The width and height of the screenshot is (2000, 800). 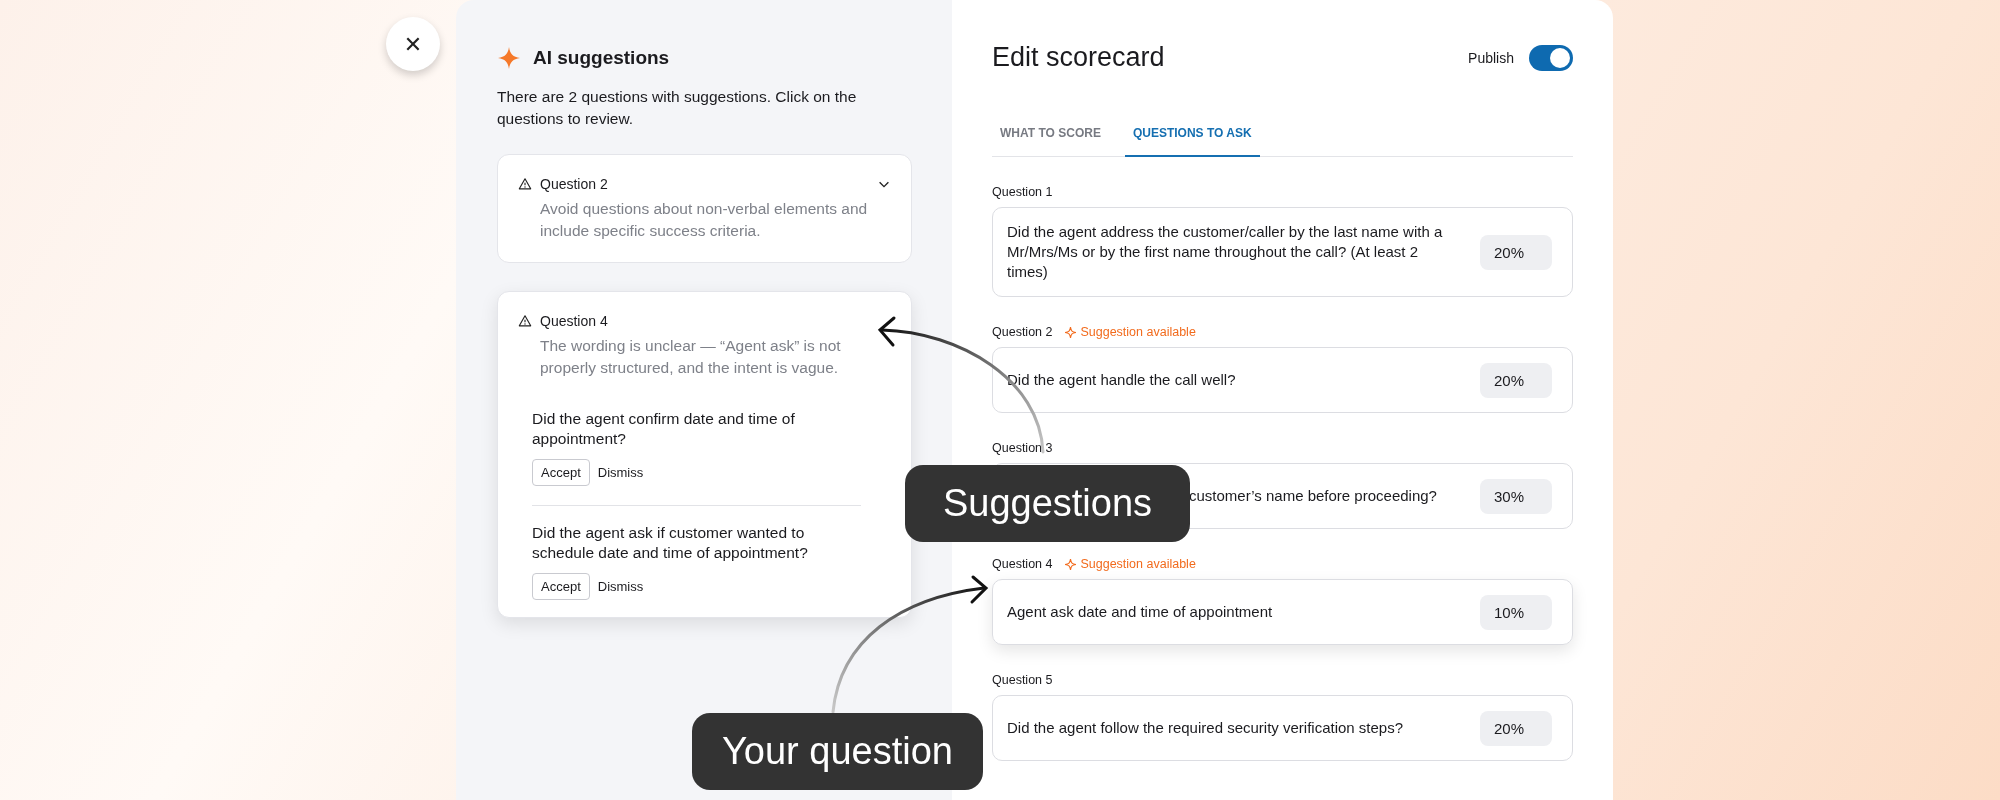 I want to click on publish-toggle, so click(x=1551, y=57).